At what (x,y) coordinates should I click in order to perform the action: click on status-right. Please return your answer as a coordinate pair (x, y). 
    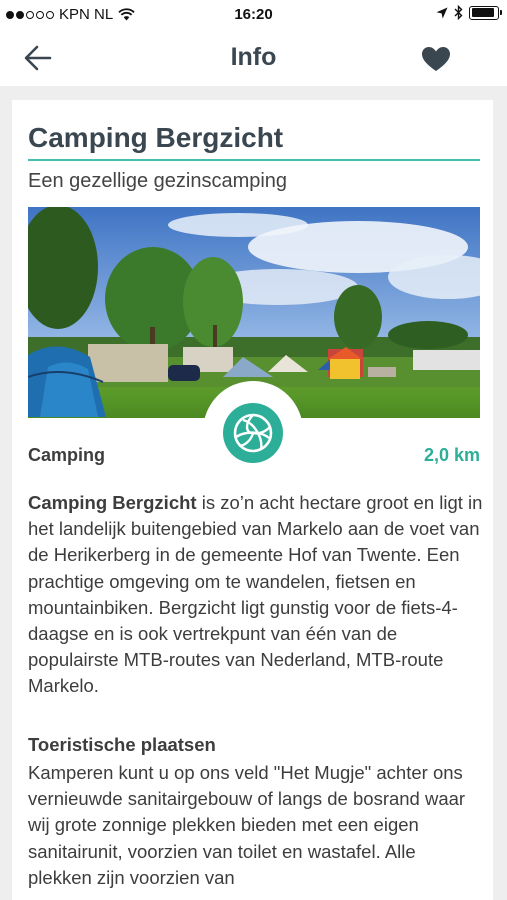
    Looking at the image, I should click on (469, 12).